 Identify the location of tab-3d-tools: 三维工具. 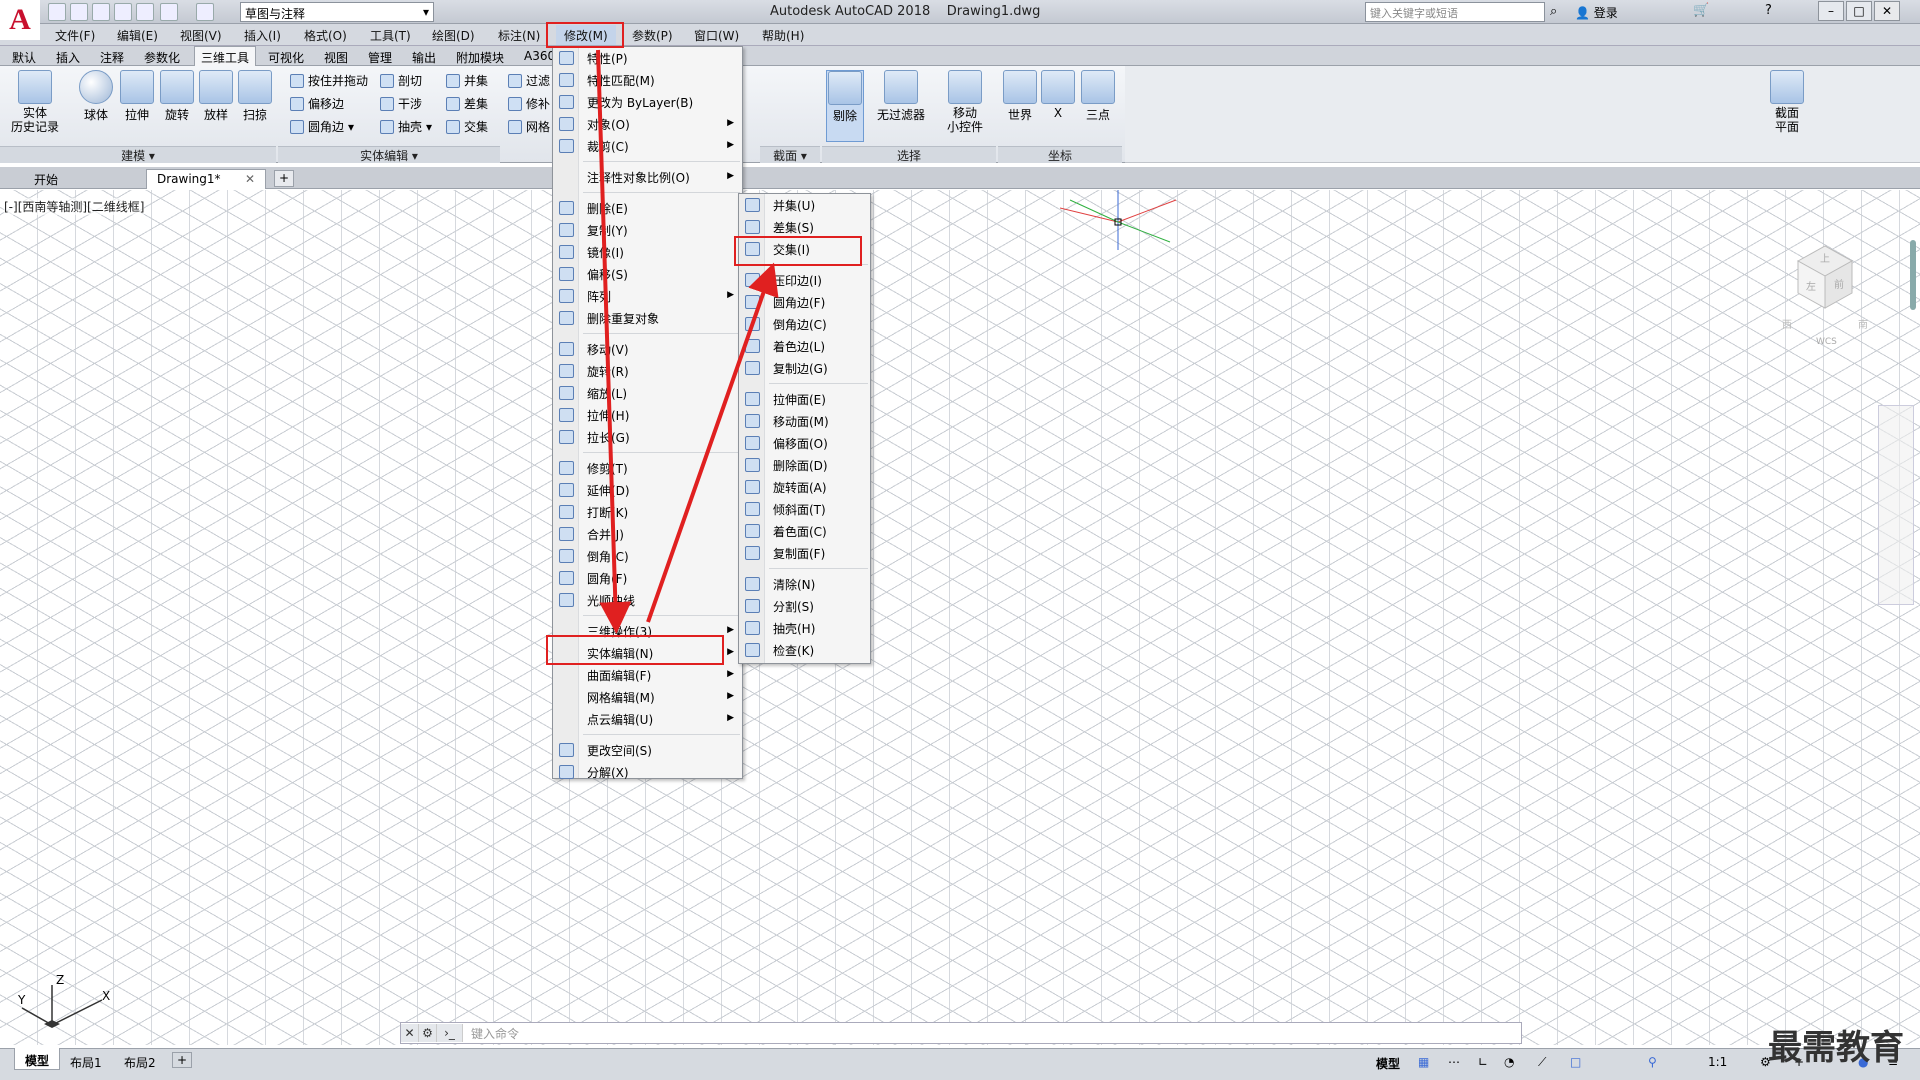
(225, 56).